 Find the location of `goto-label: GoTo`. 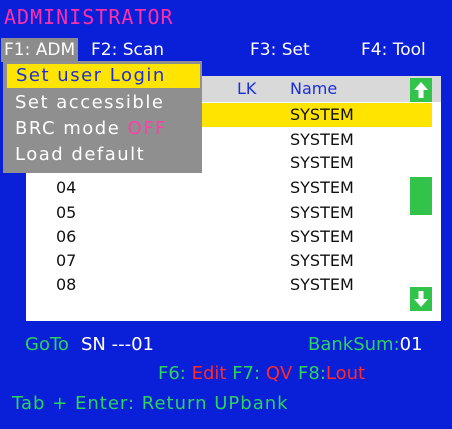

goto-label: GoTo is located at coordinates (47, 344).